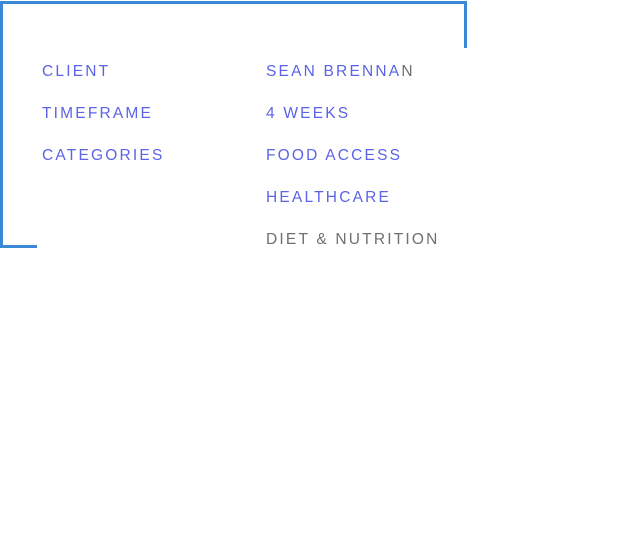  I want to click on client-value: SEAN BRENNAN, so click(340, 72).